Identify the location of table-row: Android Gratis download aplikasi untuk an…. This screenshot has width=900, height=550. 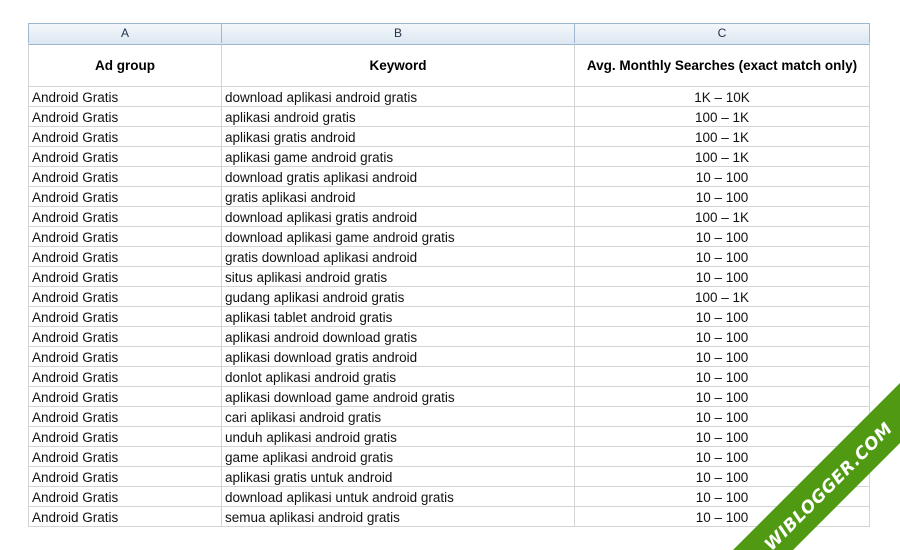
(449, 497).